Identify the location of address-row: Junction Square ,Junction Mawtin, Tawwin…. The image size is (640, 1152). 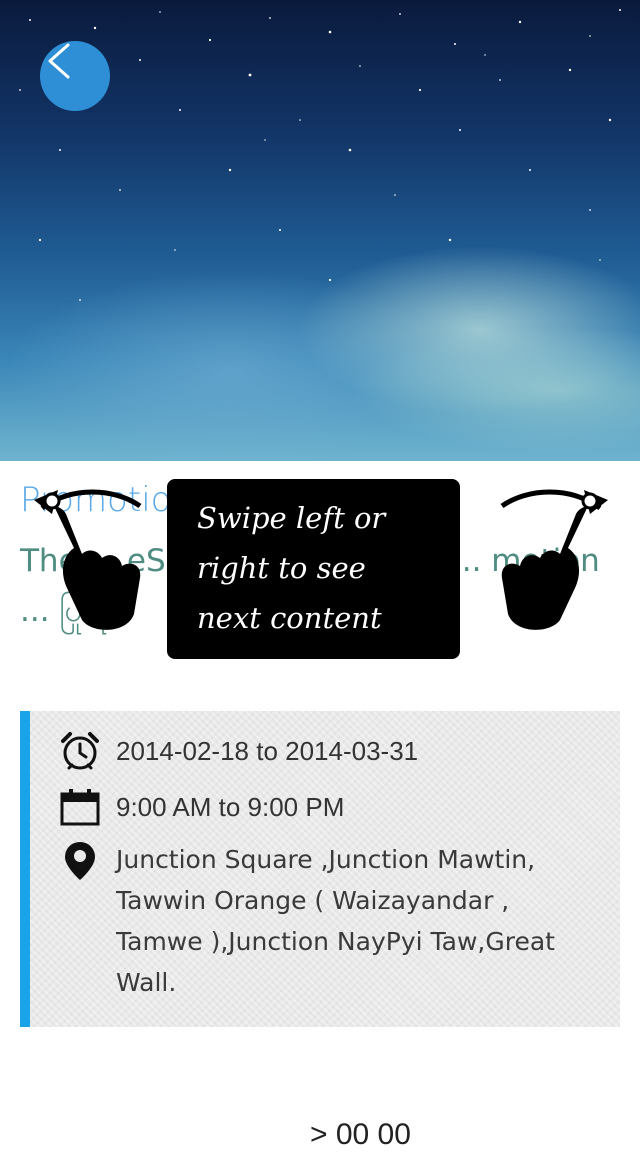
(312, 921).